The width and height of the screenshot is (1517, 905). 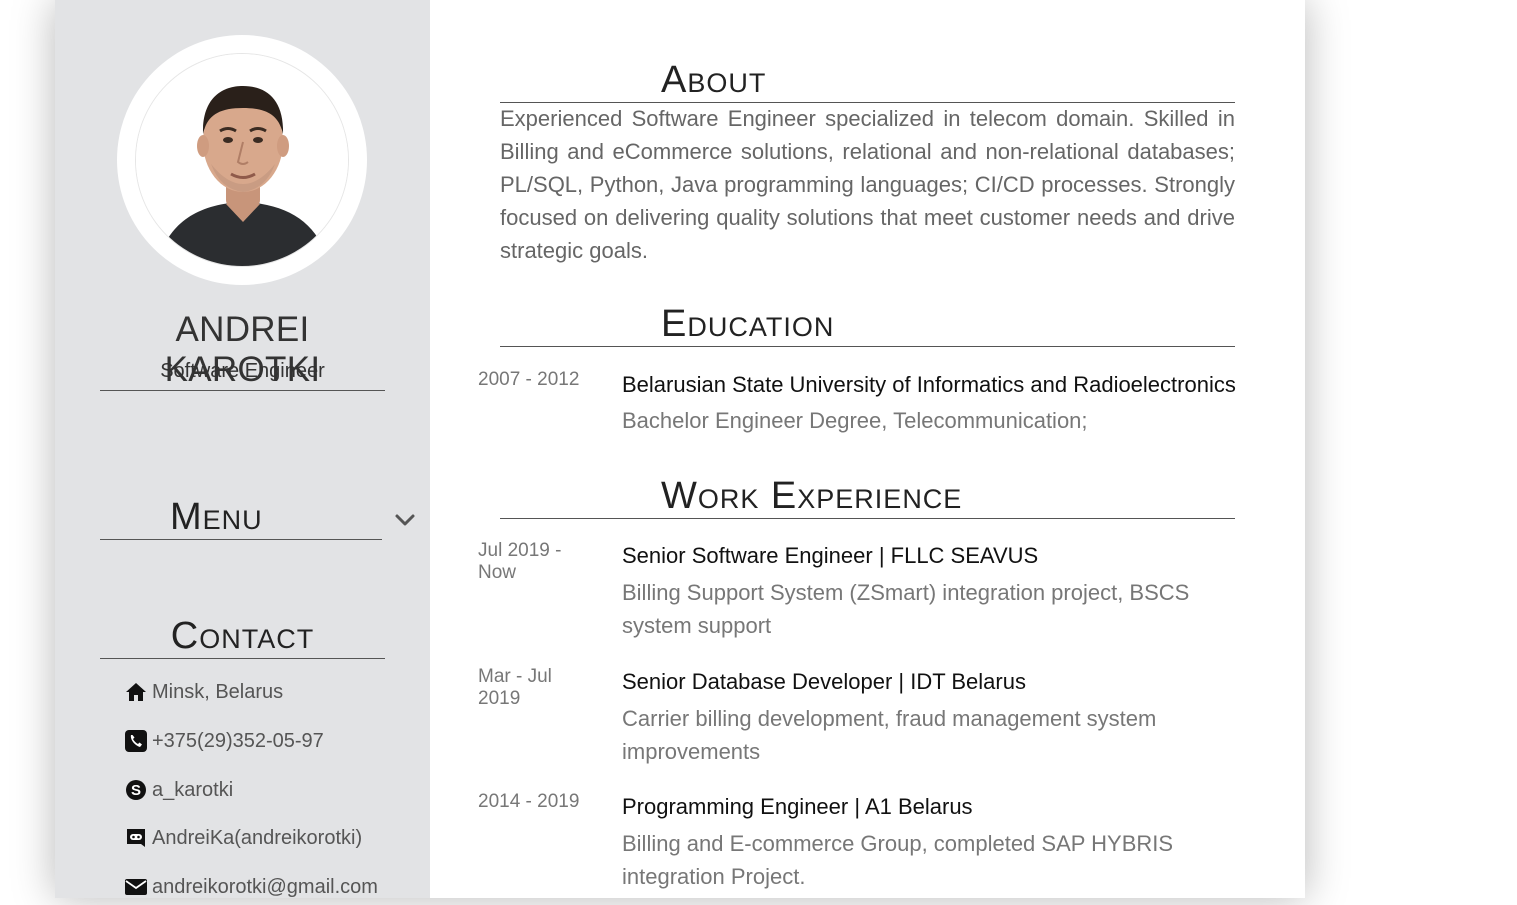 I want to click on profile-role: Software Engineer, so click(x=242, y=371).